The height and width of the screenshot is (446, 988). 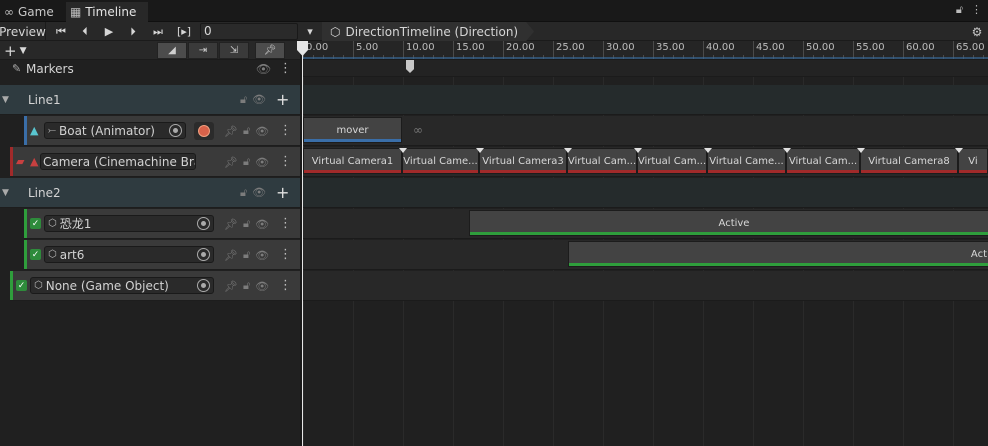 I want to click on track-header-camera: ▰ ▲ Camera (Cinemachine Brain 📌︎ 🔓︎ 👁︎ ⋮, so click(x=155, y=162).